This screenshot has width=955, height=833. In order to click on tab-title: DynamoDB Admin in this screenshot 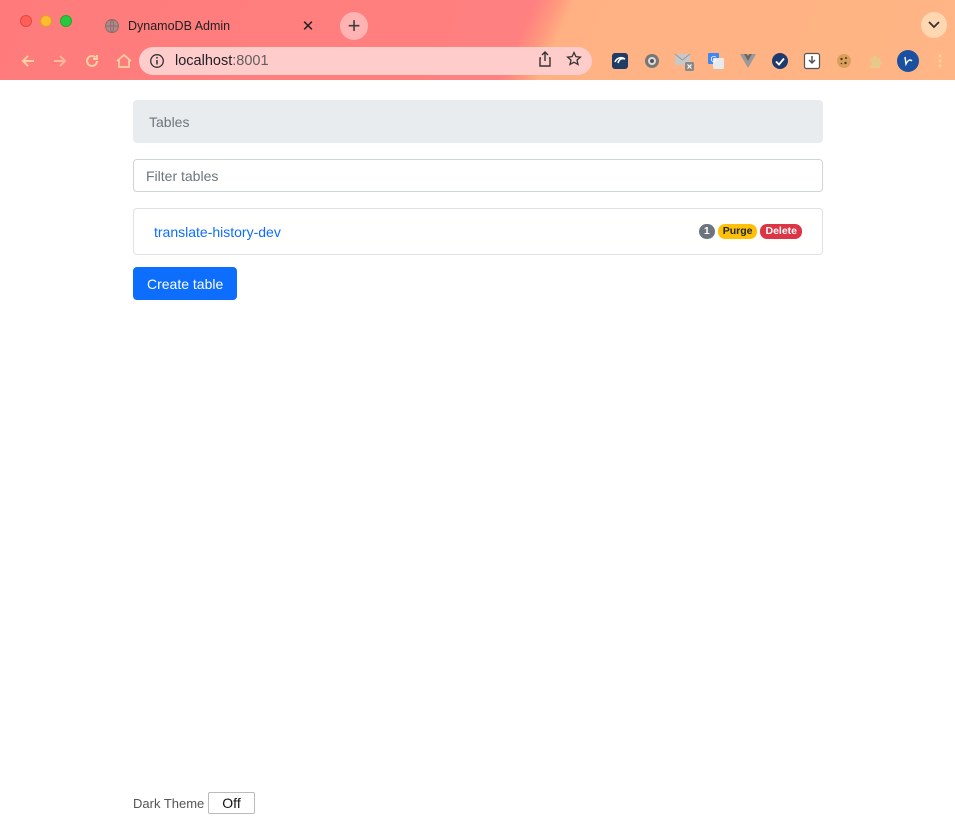, I will do `click(179, 26)`.